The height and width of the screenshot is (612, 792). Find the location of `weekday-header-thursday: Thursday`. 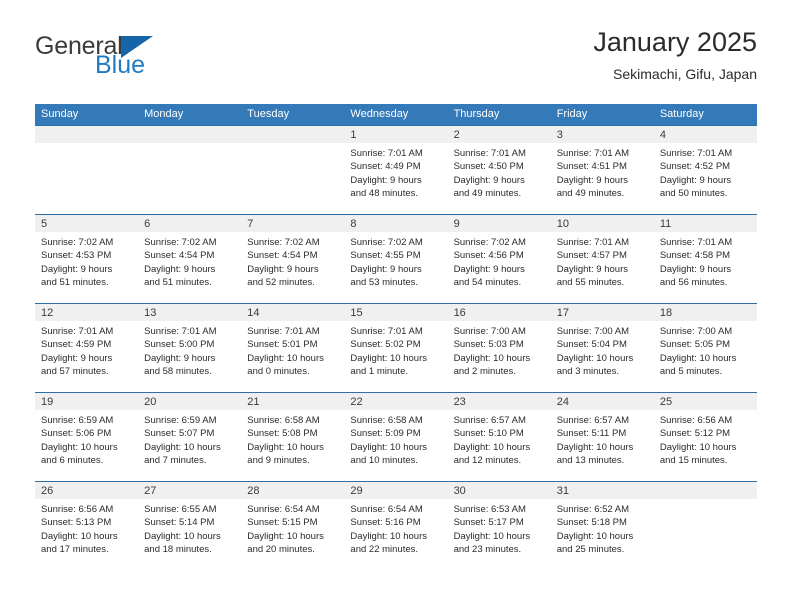

weekday-header-thursday: Thursday is located at coordinates (476, 114).